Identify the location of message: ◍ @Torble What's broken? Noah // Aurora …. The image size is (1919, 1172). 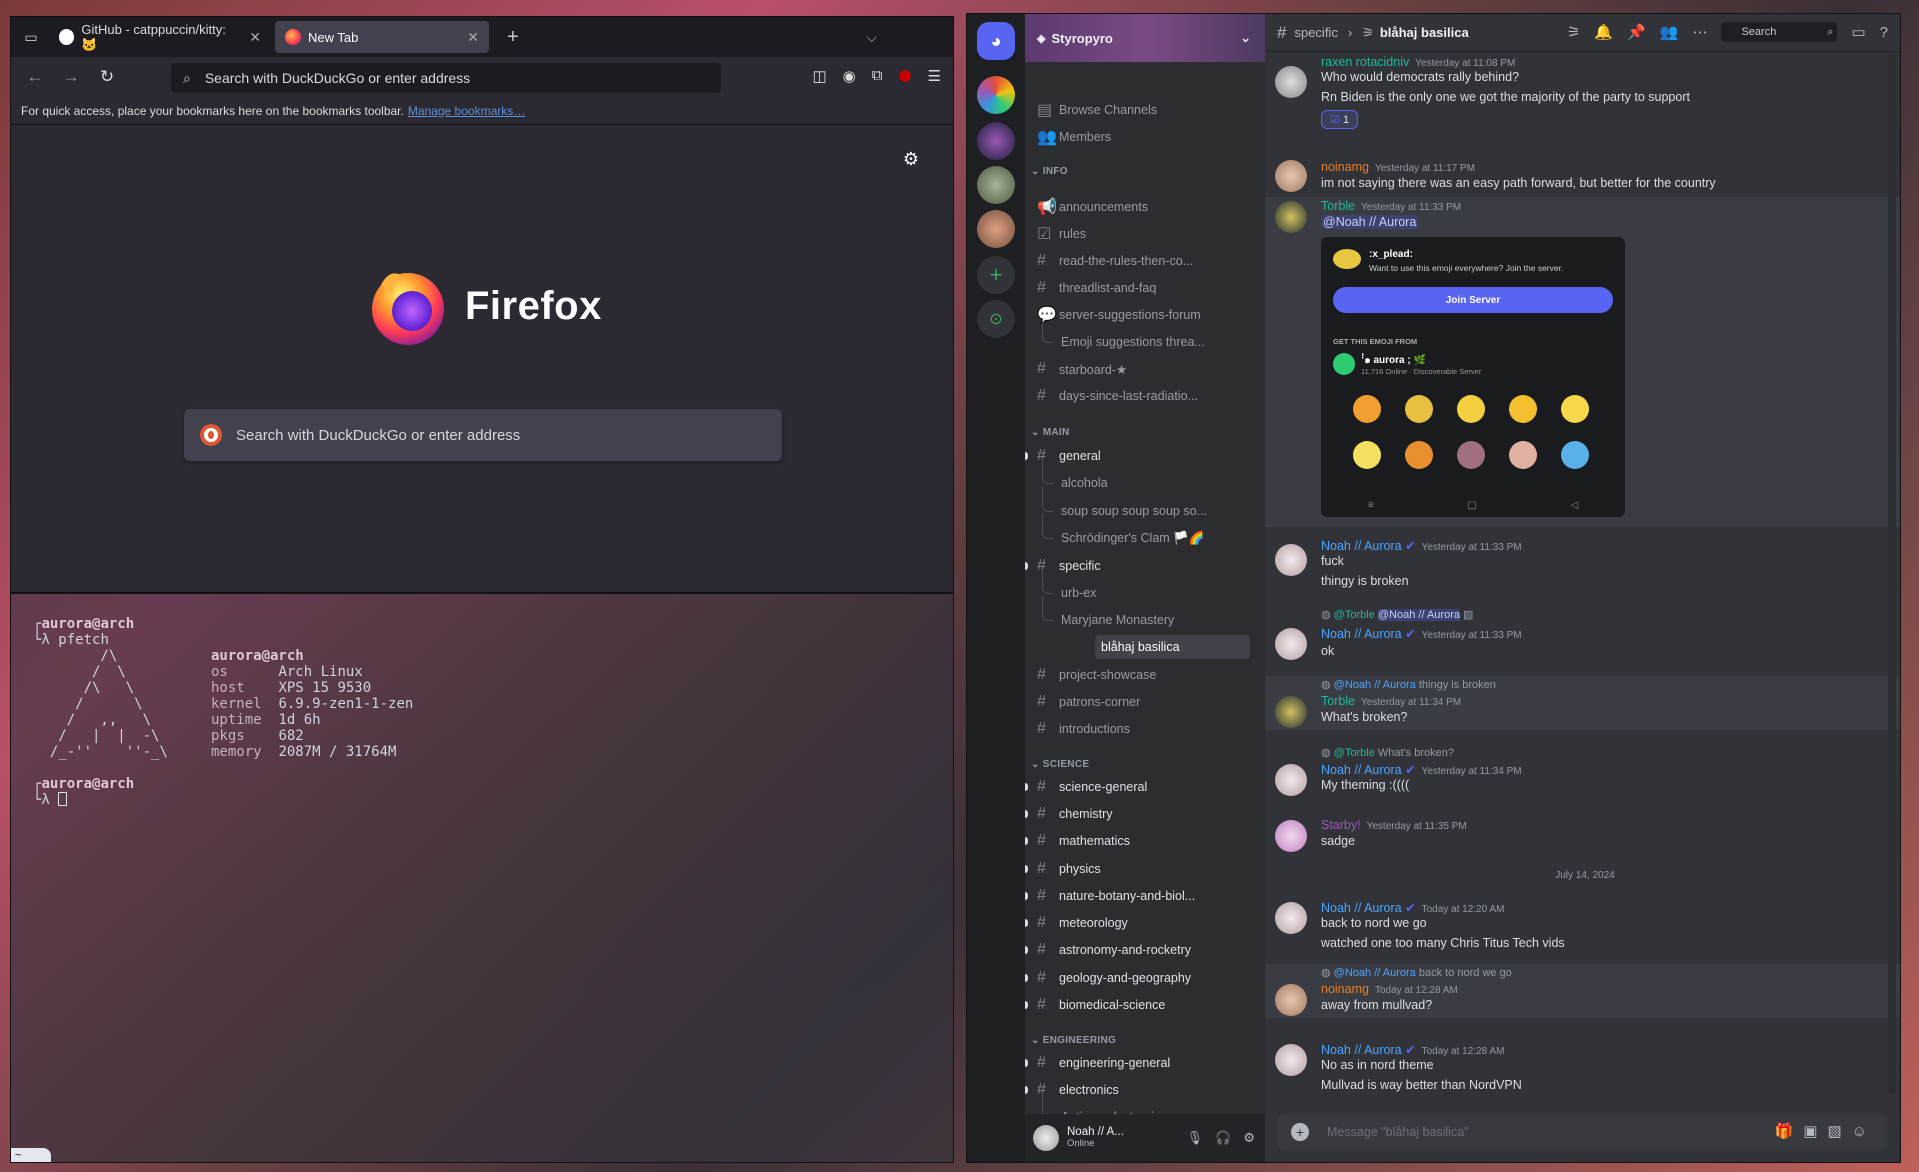
(1582, 773).